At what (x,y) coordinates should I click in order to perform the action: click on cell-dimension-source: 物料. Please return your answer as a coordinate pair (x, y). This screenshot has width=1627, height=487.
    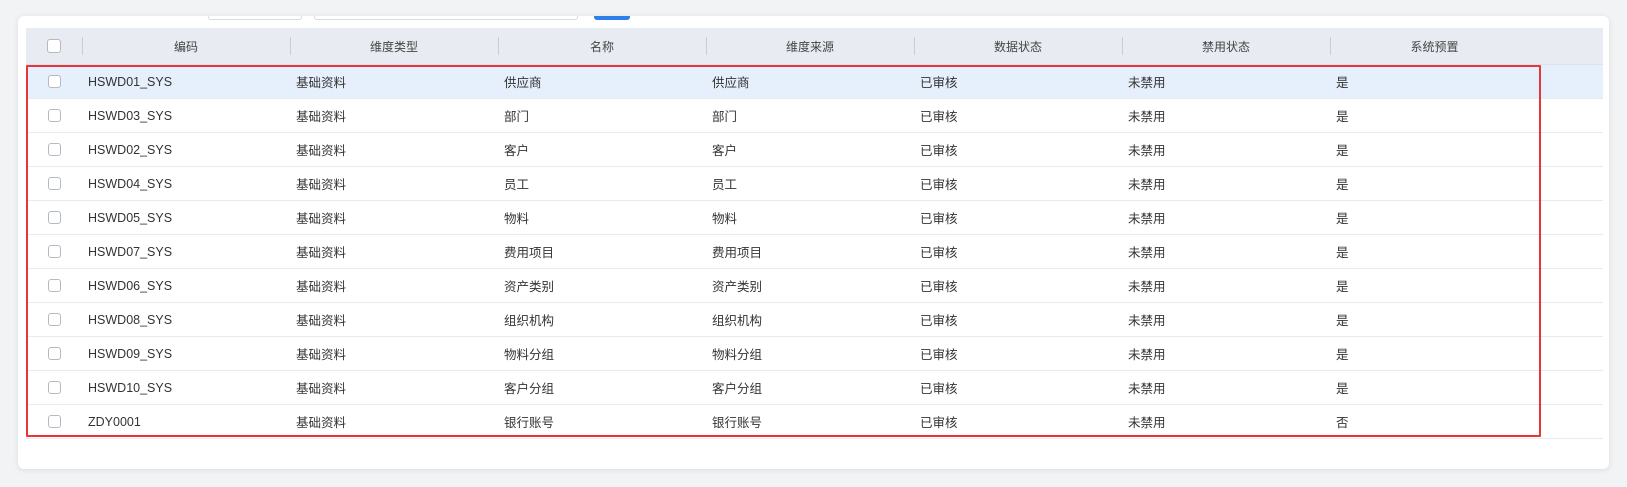
    Looking at the image, I should click on (725, 219).